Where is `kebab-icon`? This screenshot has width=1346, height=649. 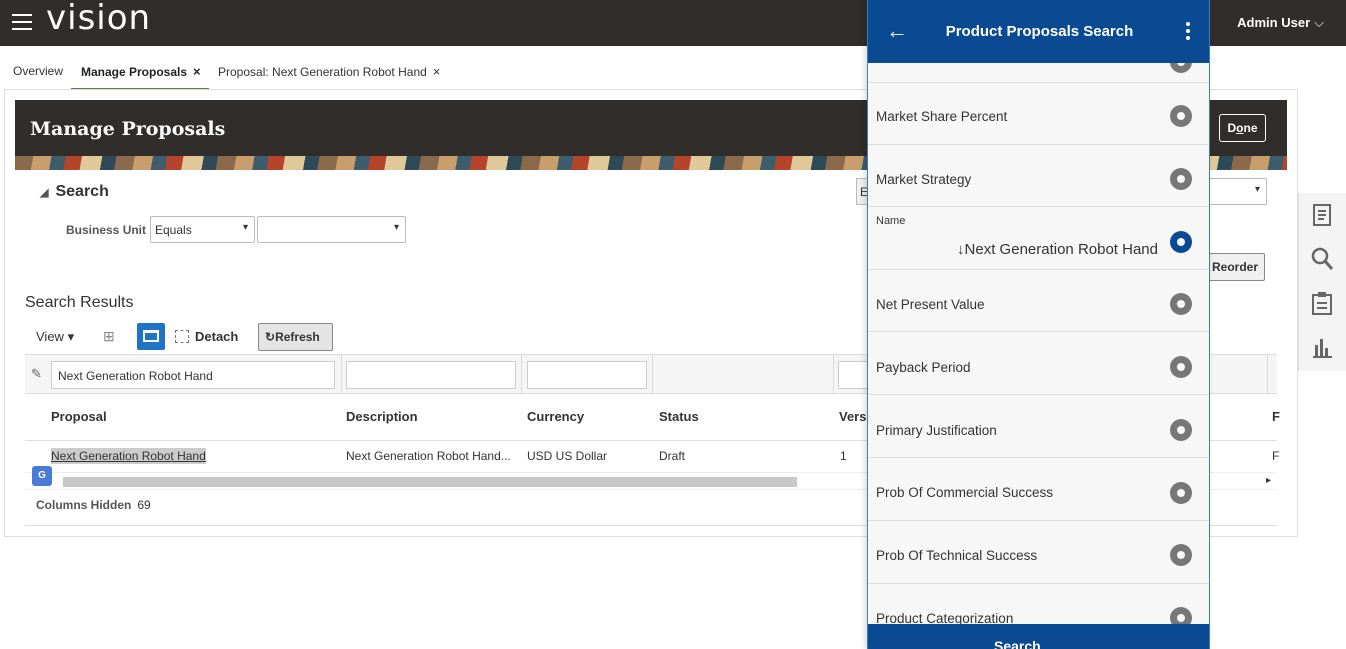
kebab-icon is located at coordinates (1189, 32).